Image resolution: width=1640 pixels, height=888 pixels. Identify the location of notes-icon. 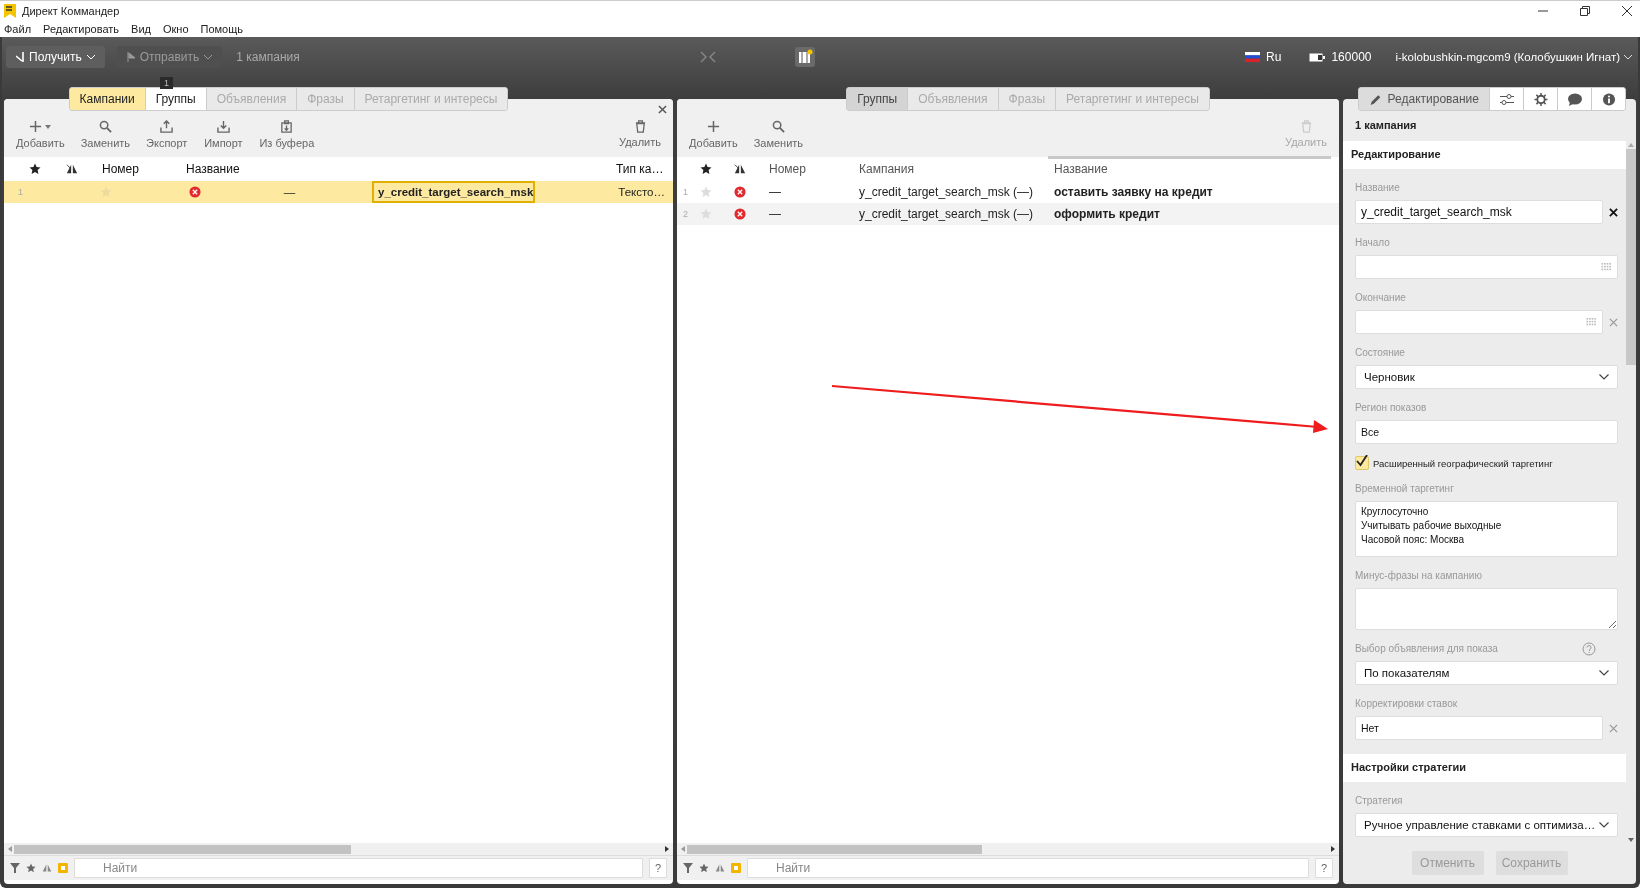
(804, 57).